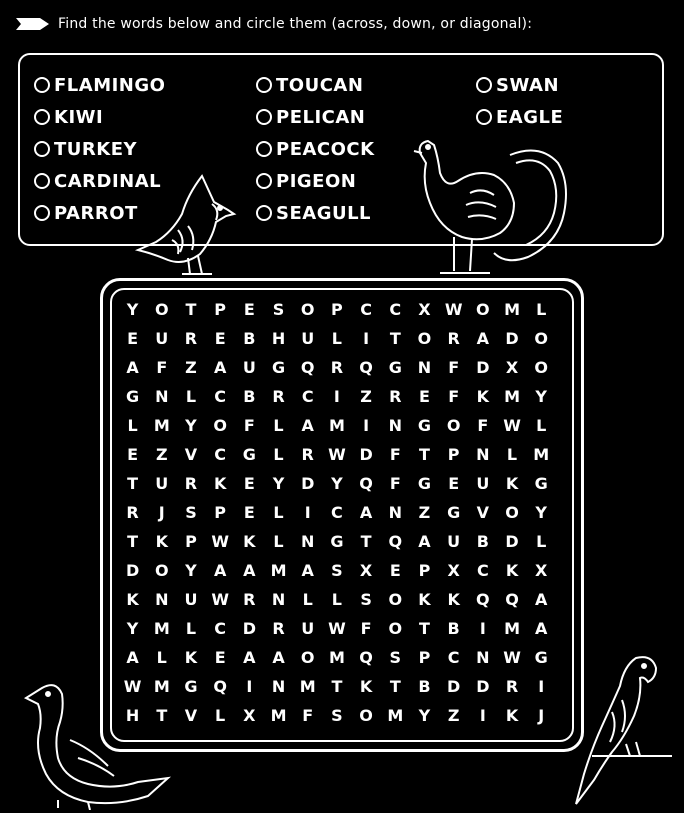  I want to click on word-item: PELICAN, so click(310, 117).